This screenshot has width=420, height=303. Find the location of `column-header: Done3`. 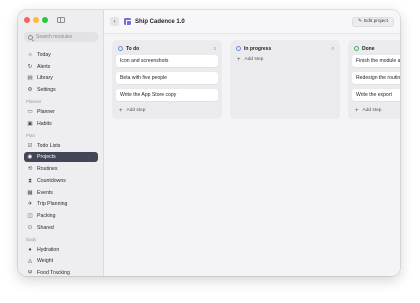

column-header: Done3 is located at coordinates (376, 48).